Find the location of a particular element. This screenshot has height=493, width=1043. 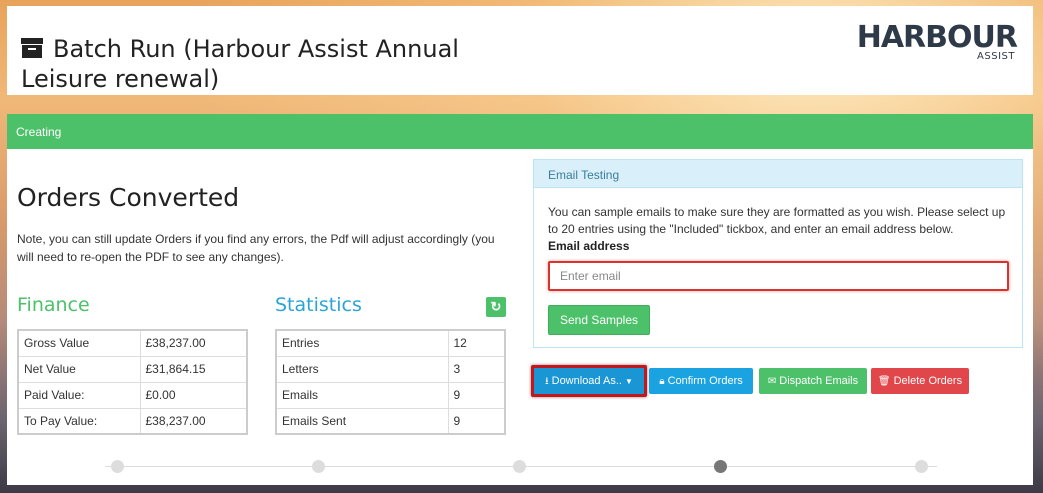

email-input is located at coordinates (778, 276).